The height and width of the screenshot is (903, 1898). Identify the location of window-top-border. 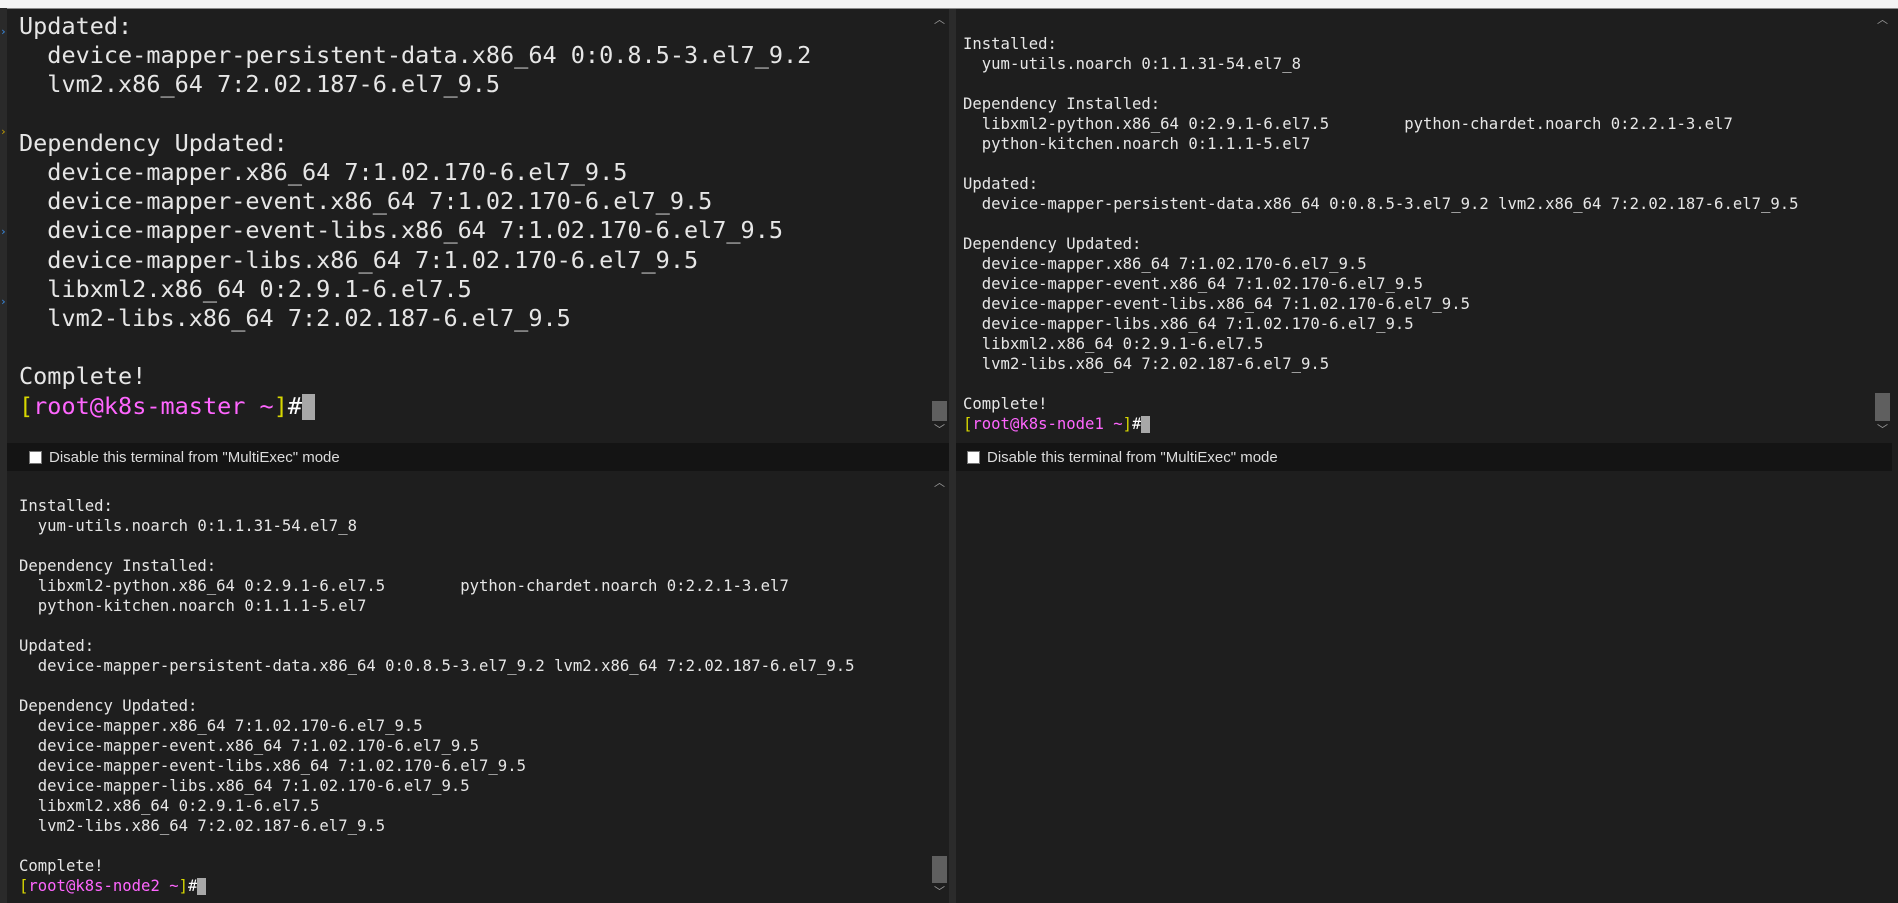
(949, 4).